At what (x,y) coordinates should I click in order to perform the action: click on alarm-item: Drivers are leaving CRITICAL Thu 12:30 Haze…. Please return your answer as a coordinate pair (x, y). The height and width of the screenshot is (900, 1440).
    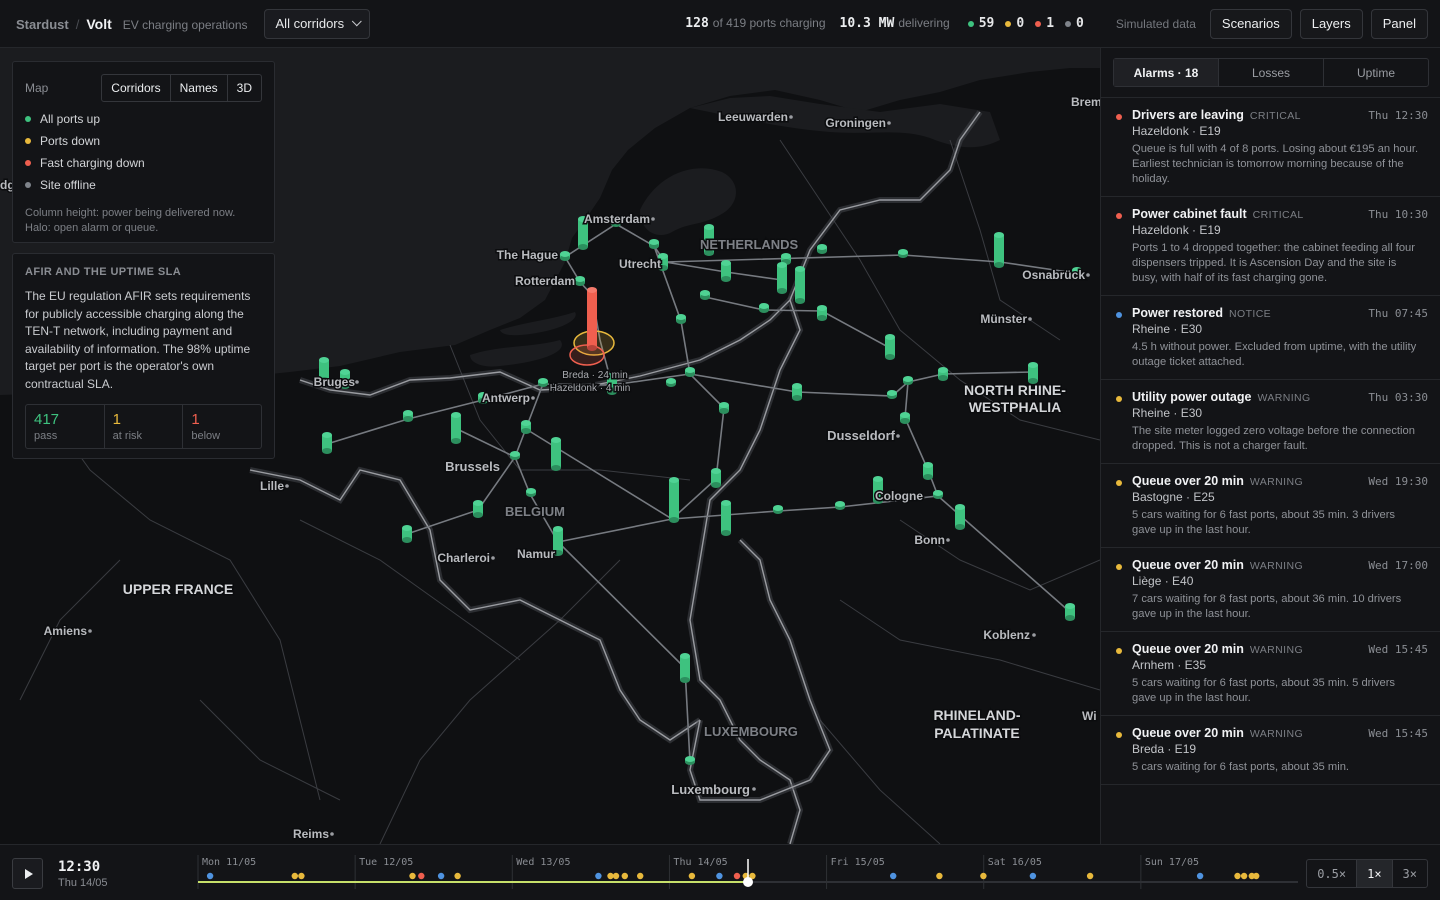
    Looking at the image, I should click on (1270, 147).